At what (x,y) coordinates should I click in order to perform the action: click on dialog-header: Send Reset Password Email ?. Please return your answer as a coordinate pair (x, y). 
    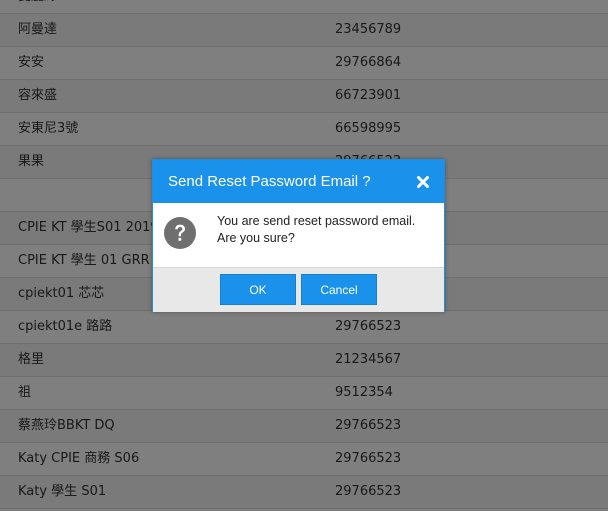
    Looking at the image, I should click on (298, 181).